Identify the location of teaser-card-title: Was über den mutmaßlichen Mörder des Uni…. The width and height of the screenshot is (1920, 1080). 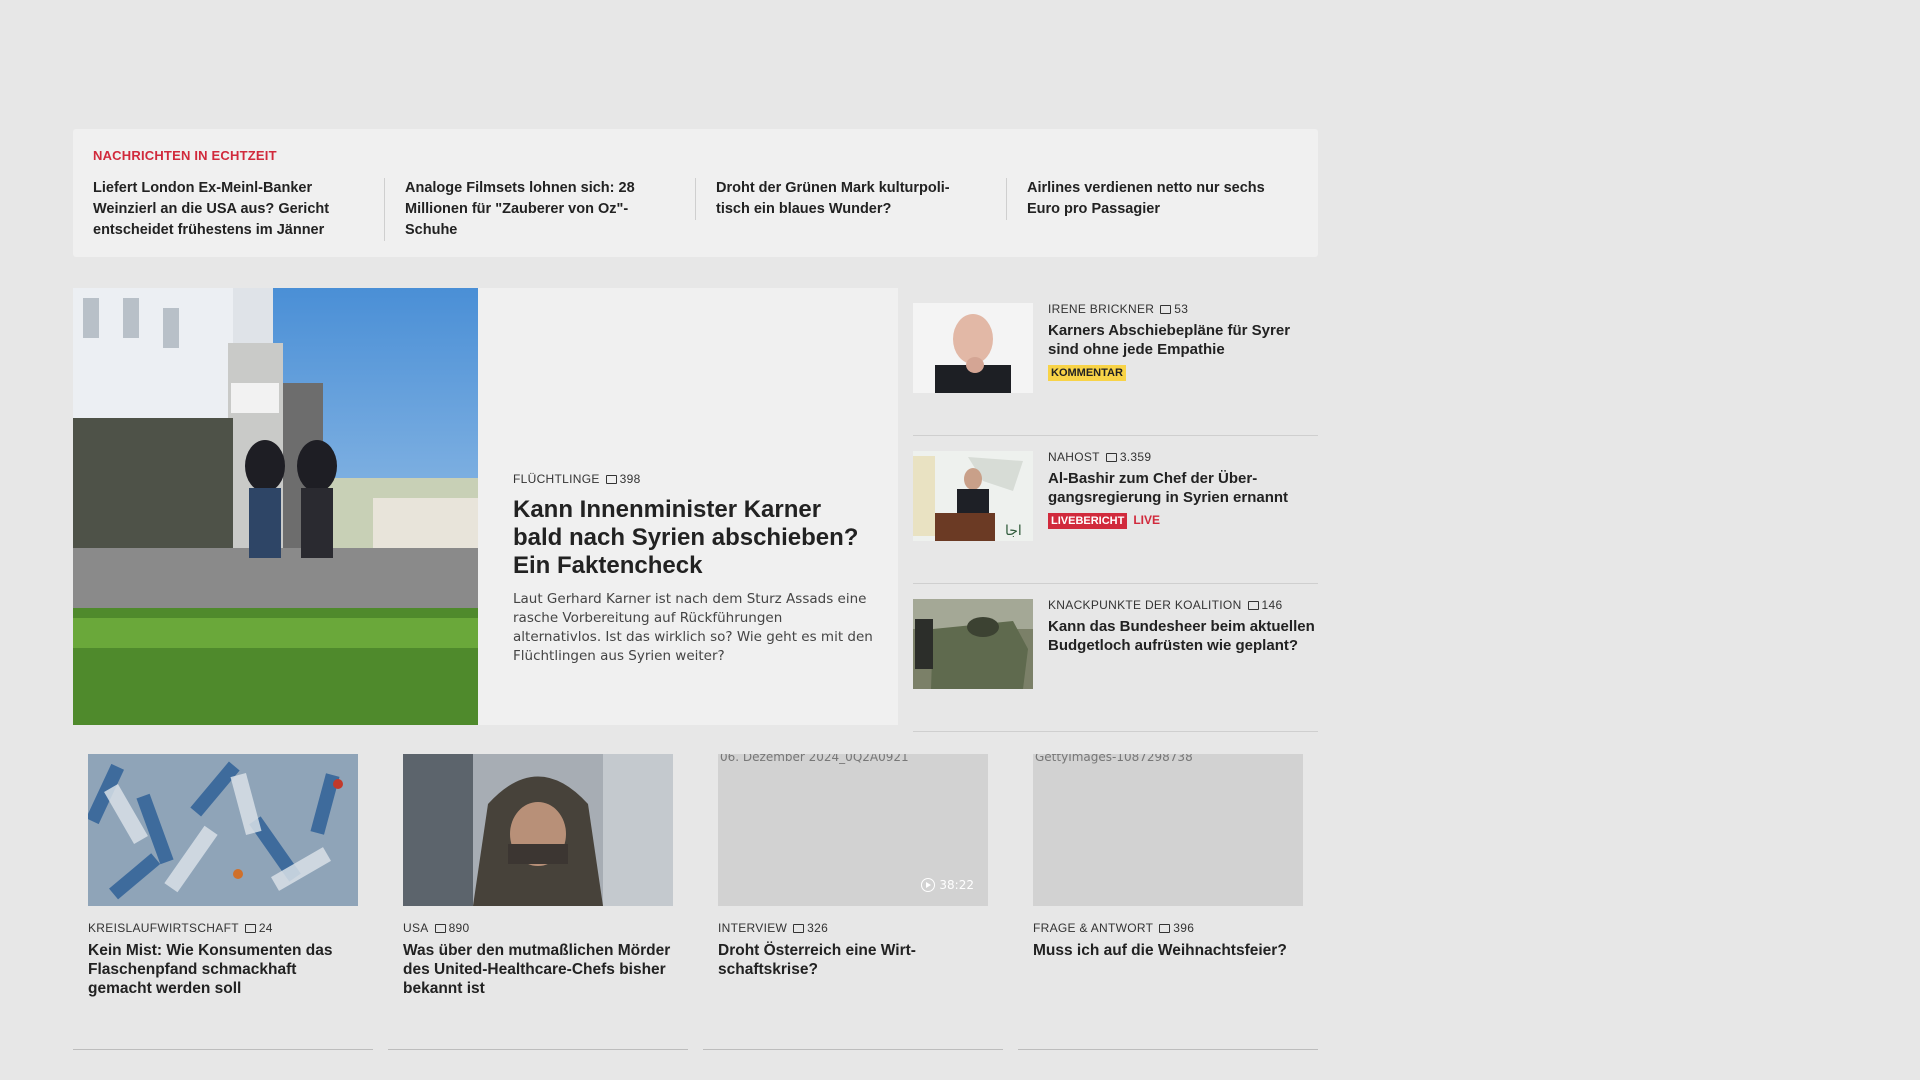
(540, 969).